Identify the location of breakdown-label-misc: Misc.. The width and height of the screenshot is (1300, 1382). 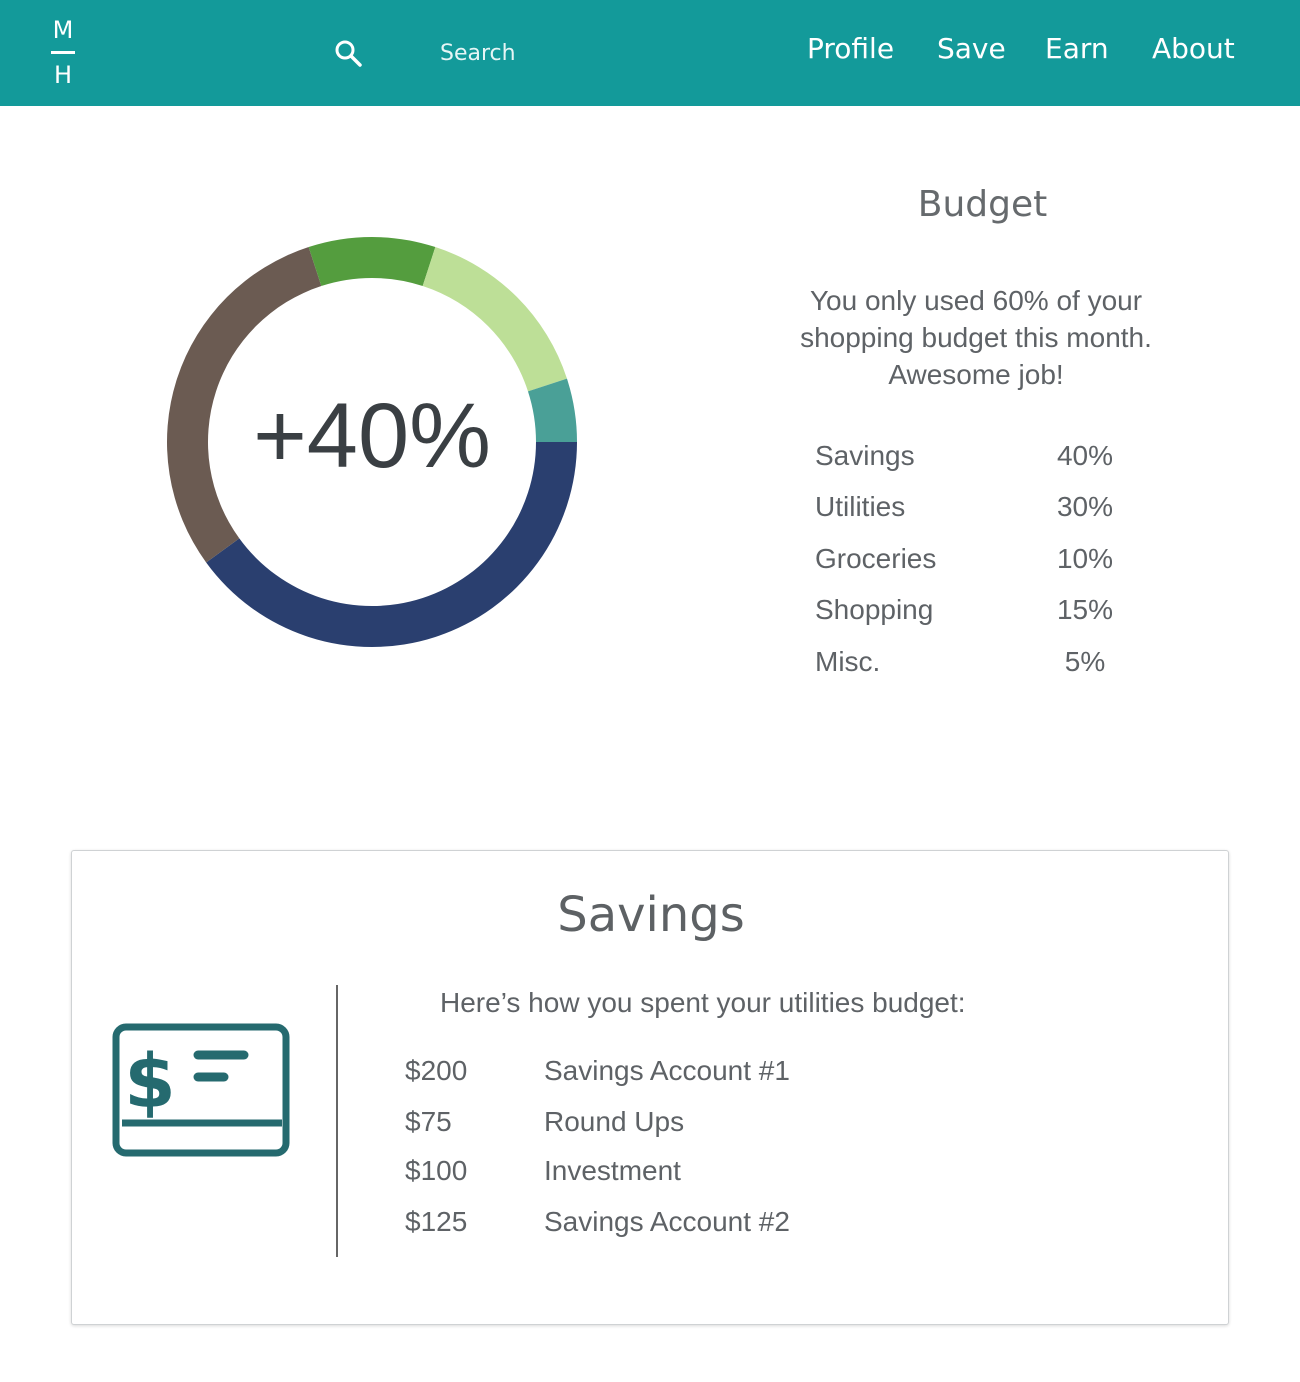
(848, 661).